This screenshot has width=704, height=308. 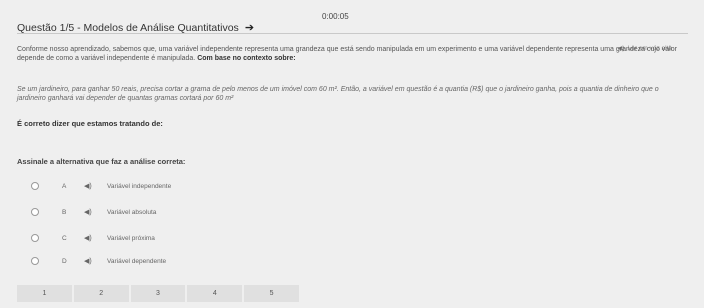 I want to click on option-letter: B, so click(x=64, y=212).